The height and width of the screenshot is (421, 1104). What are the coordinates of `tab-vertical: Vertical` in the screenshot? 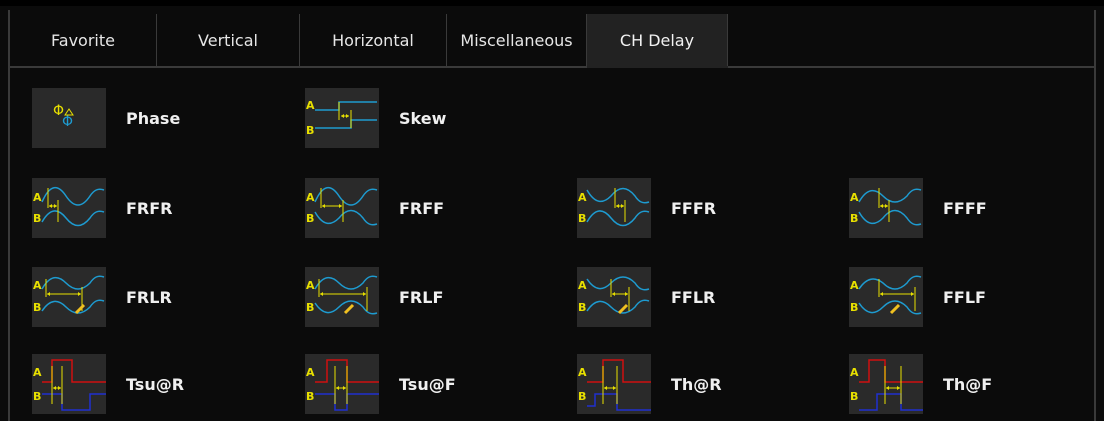 It's located at (228, 40).